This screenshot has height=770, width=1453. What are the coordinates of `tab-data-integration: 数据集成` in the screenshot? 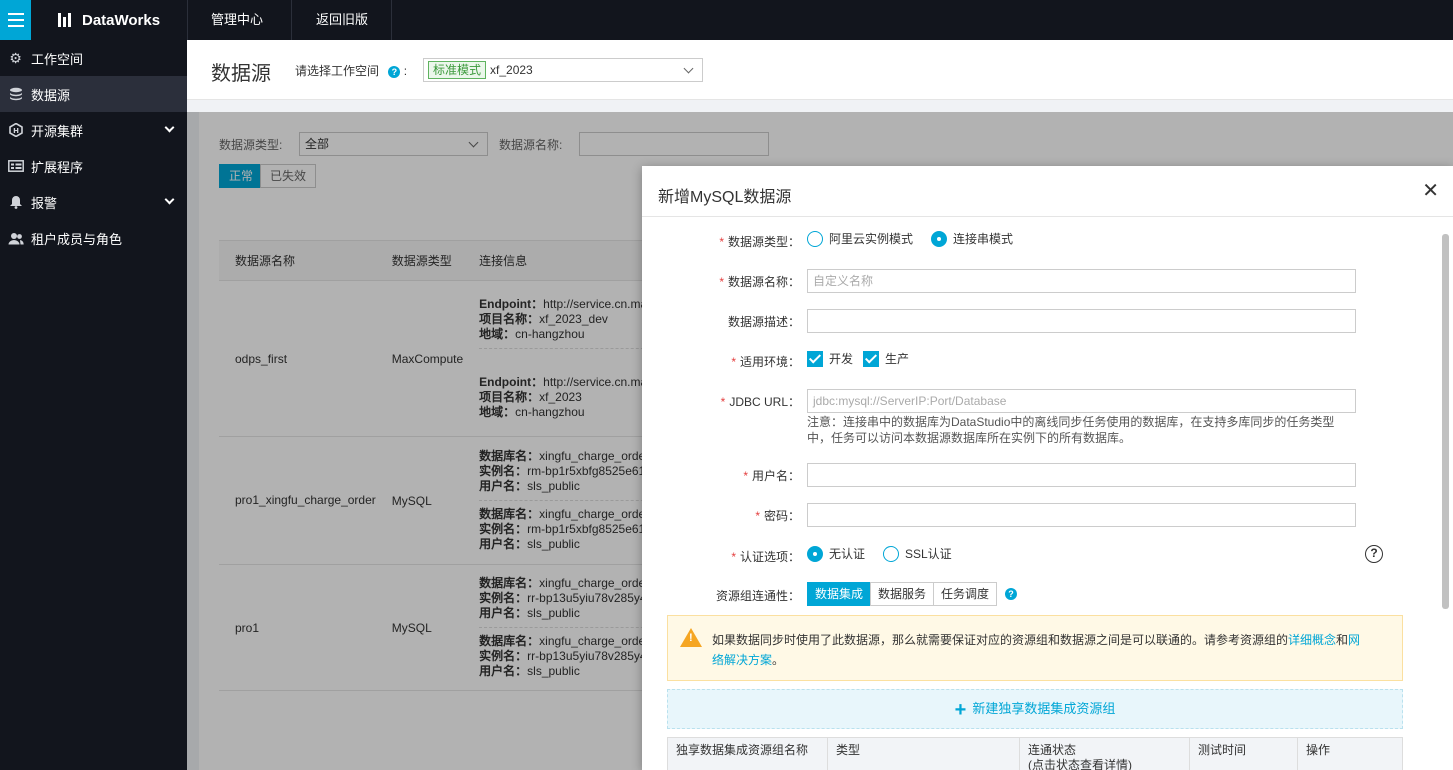 It's located at (839, 594).